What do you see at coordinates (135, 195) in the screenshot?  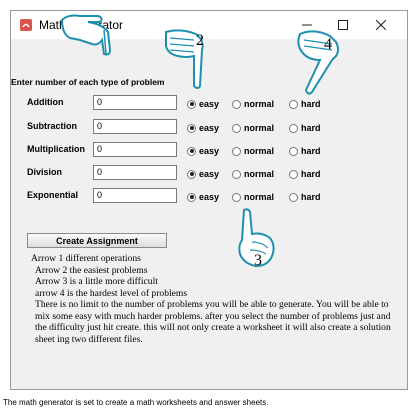 I see `exponential-count-input: 0` at bounding box center [135, 195].